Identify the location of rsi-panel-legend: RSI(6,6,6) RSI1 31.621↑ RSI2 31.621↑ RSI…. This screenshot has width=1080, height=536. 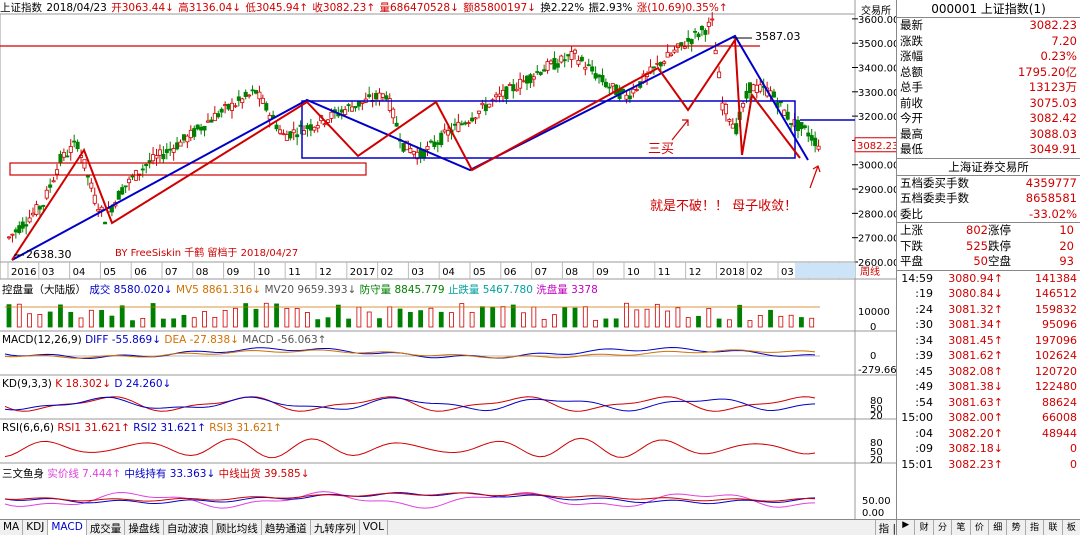
(142, 428).